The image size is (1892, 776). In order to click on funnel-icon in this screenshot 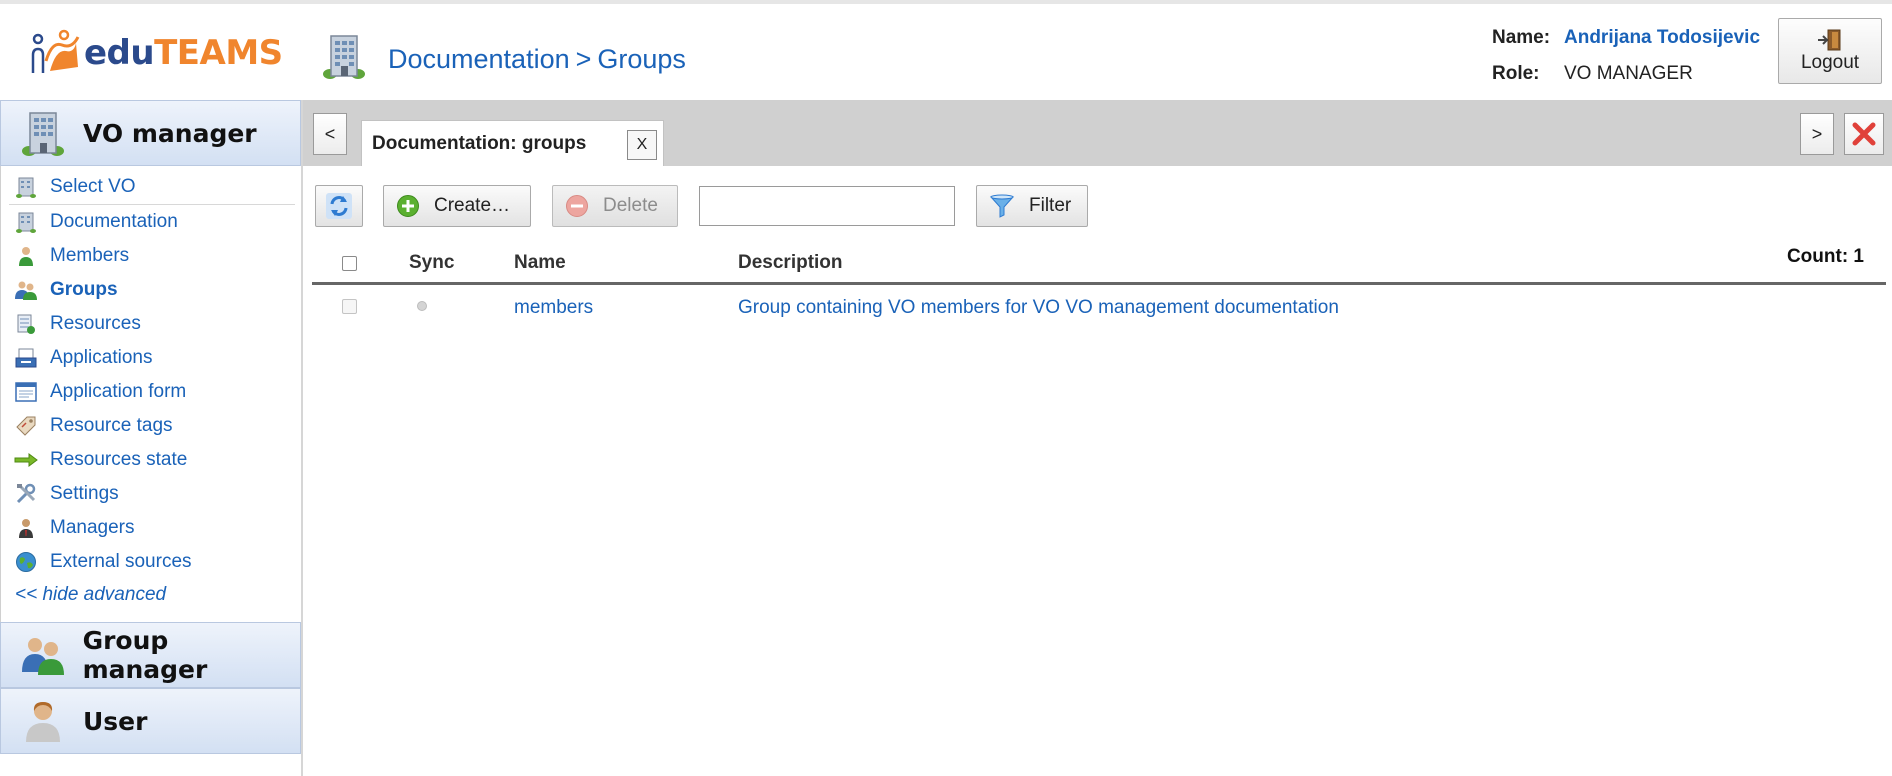, I will do `click(1002, 206)`.